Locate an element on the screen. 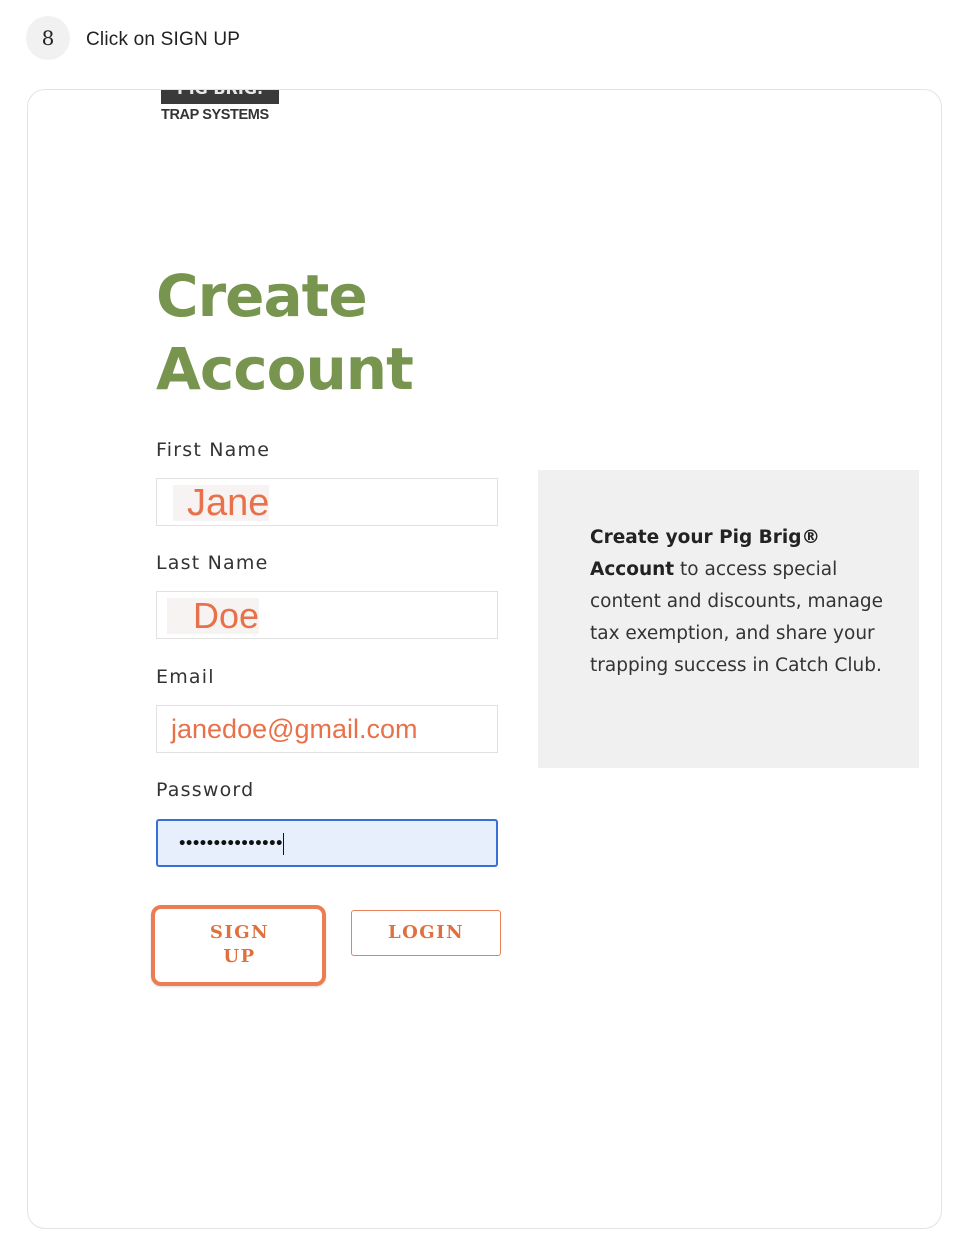 Image resolution: width=978 pixels, height=1256 pixels. step-number-badge: 8 is located at coordinates (48, 38).